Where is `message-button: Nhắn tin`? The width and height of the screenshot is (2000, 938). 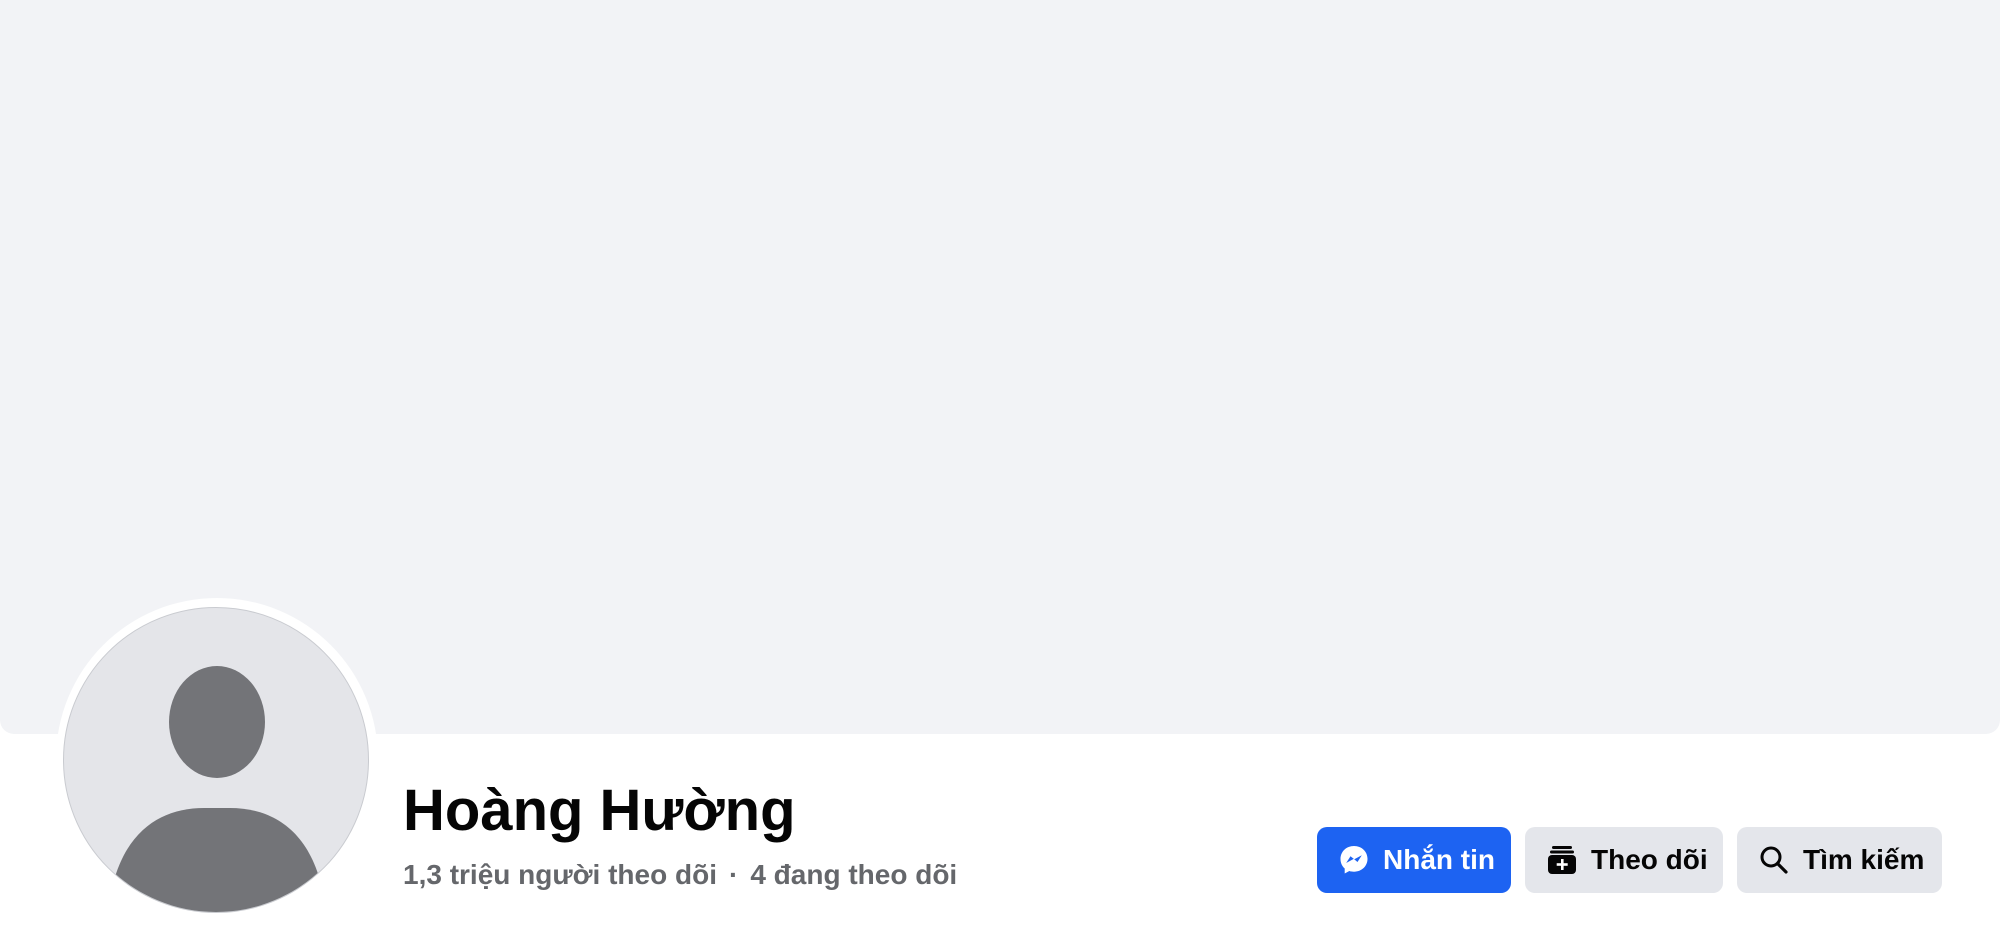
message-button: Nhắn tin is located at coordinates (1414, 860).